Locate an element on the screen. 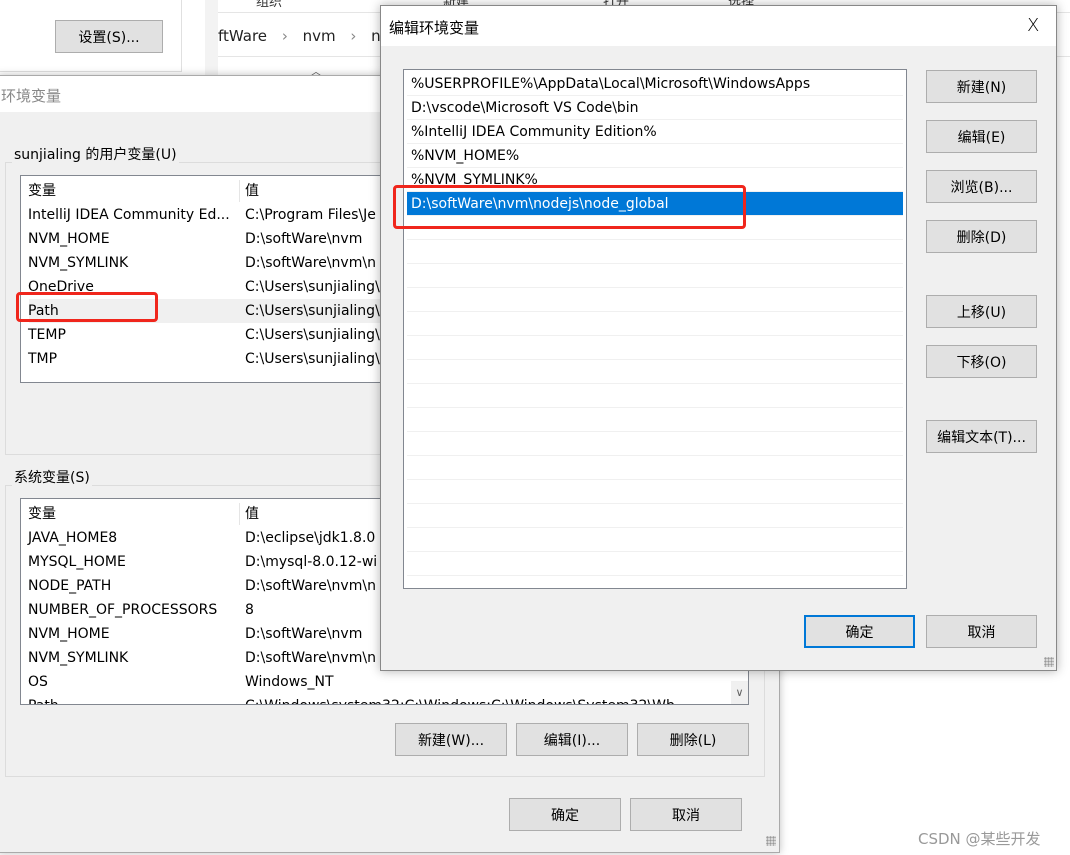 Image resolution: width=1070 pixels, height=855 pixels. table-row: TMP C:\Users\sunjialing\ is located at coordinates (210, 359).